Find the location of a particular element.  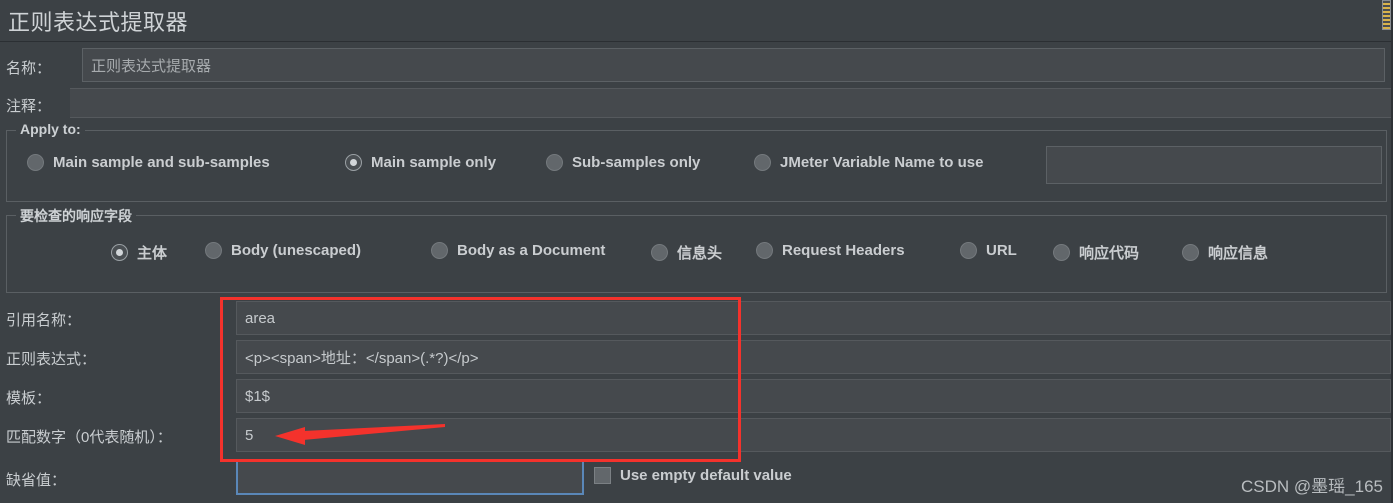

radio-label: 响应代码 is located at coordinates (1109, 253).